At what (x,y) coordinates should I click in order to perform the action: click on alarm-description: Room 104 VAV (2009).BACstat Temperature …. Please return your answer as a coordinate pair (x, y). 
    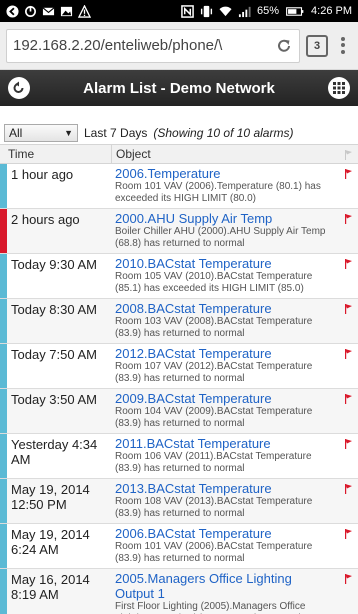
    Looking at the image, I should click on (214, 417).